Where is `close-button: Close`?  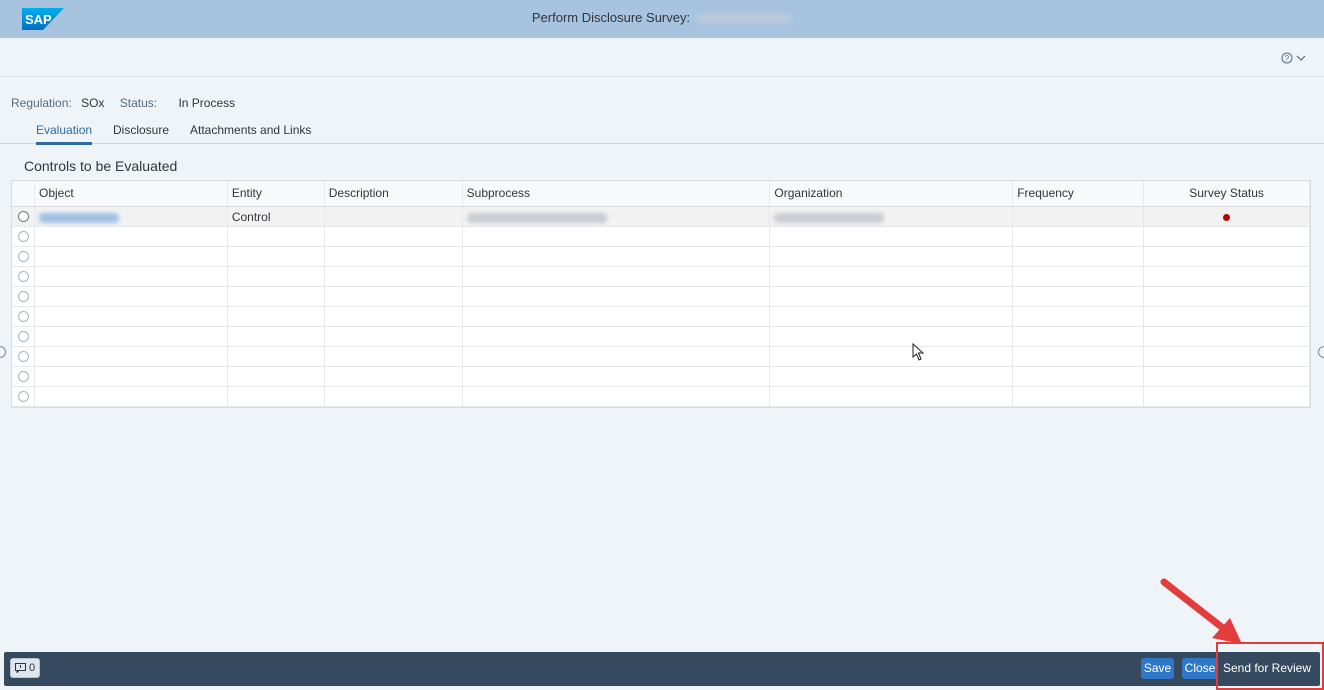 close-button: Close is located at coordinates (1200, 668).